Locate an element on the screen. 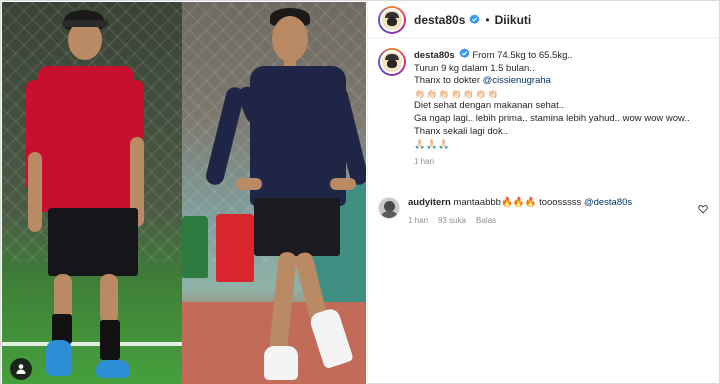  commenter-avatar is located at coordinates (389, 208).